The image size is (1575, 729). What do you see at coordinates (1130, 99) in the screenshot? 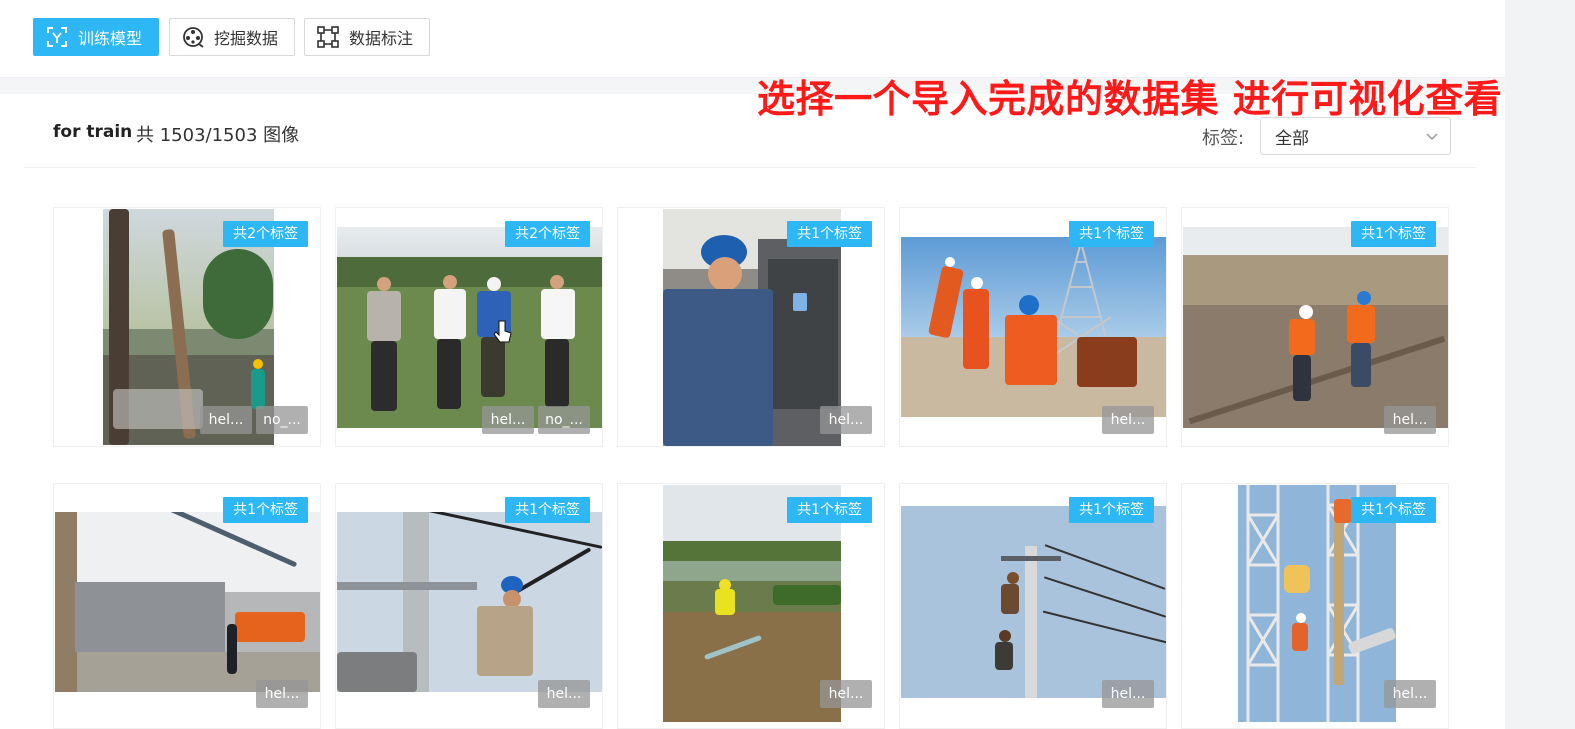
I see `tutorial-caption: 选择一个导入完成的数据集 进行可视化查看` at bounding box center [1130, 99].